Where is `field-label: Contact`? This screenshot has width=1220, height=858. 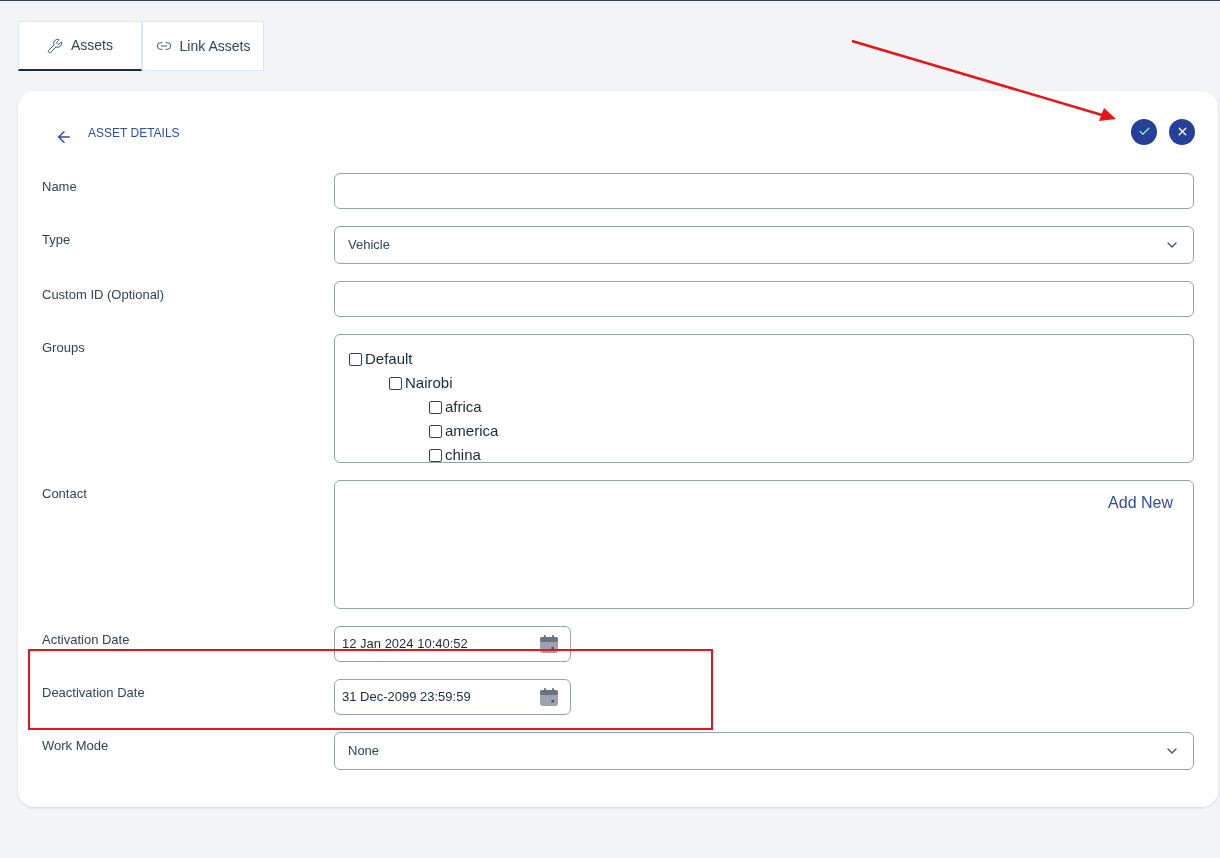
field-label: Contact is located at coordinates (65, 494).